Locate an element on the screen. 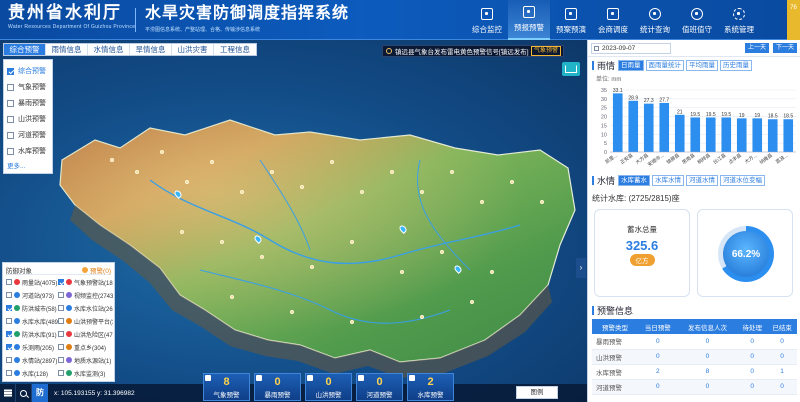  tab-daily-rainfall: 日雨量 is located at coordinates (631, 65).